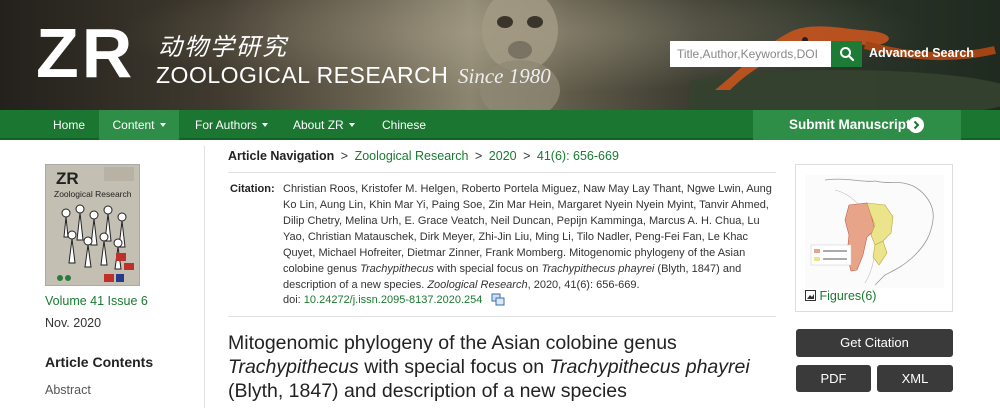  I want to click on advanced-search-link: Advanced Search, so click(921, 53).